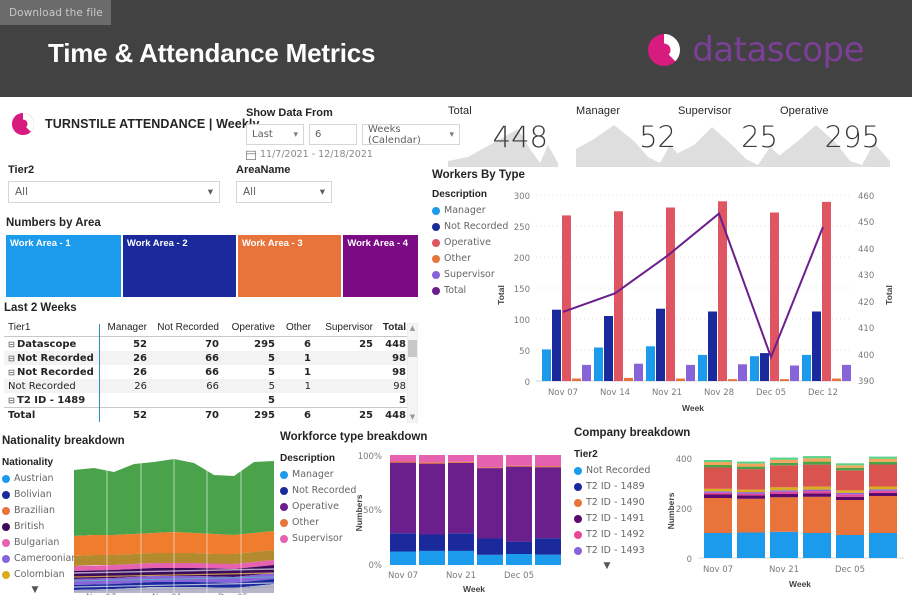 Image resolution: width=912 pixels, height=595 pixels. I want to click on kpi-card-operative: Operative 295, so click(835, 136).